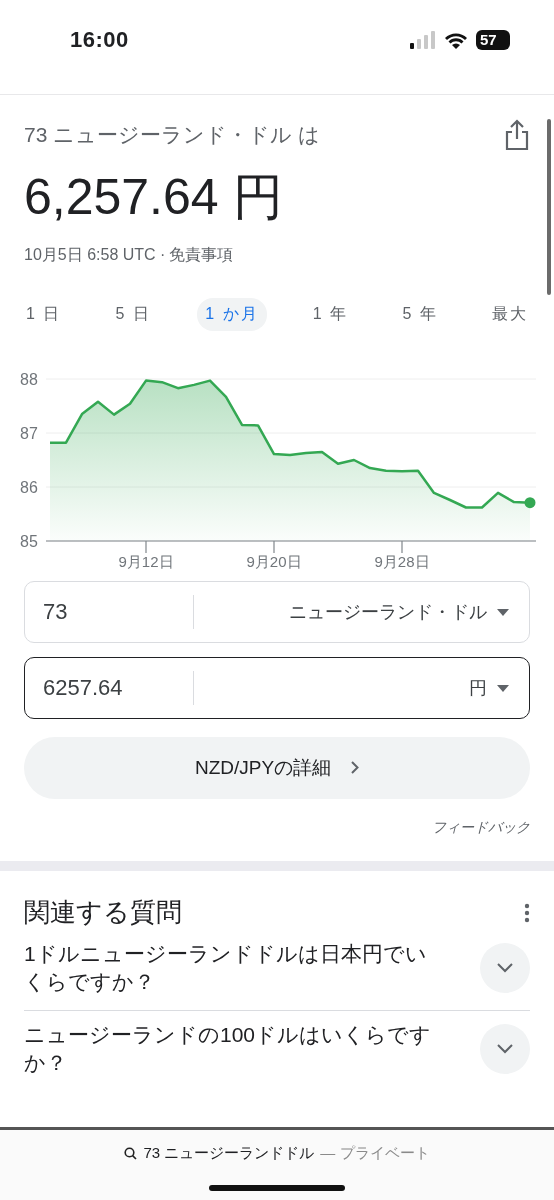 The image size is (554, 1200). Describe the element at coordinates (29, 541) in the screenshot. I see `y-axis-label: 85` at that location.